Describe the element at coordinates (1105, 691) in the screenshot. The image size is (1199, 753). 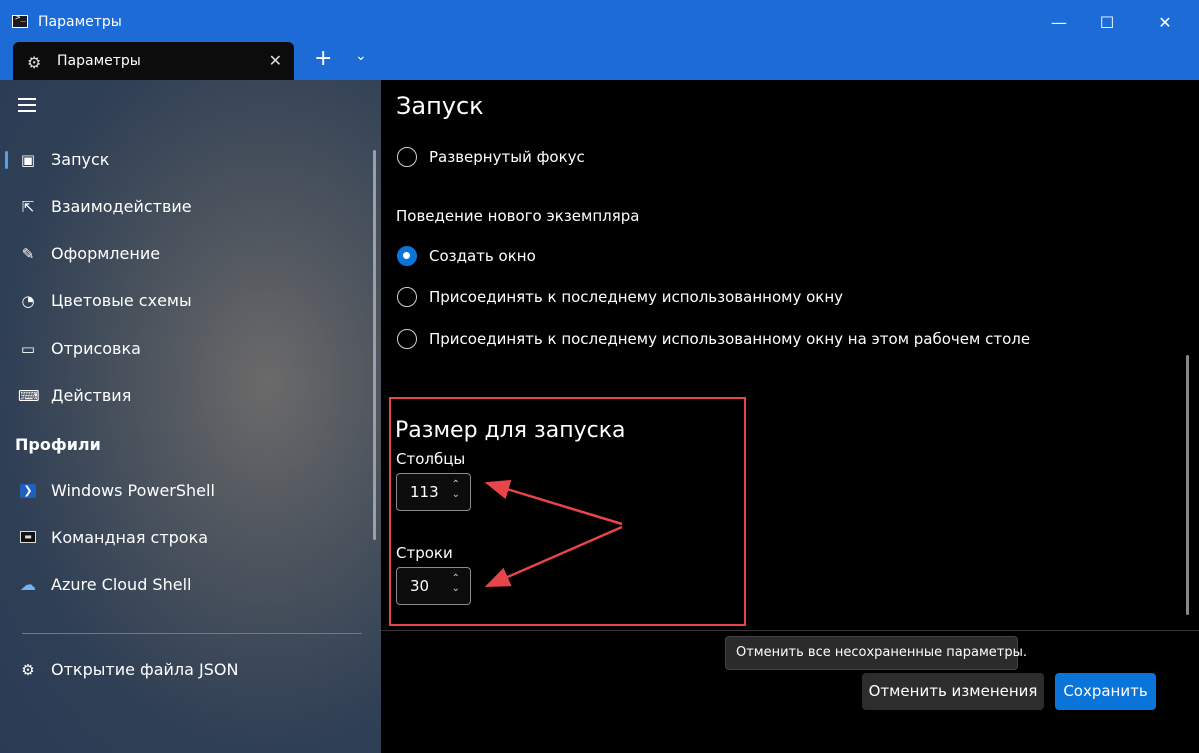
I see `save-button: Сохранить` at that location.